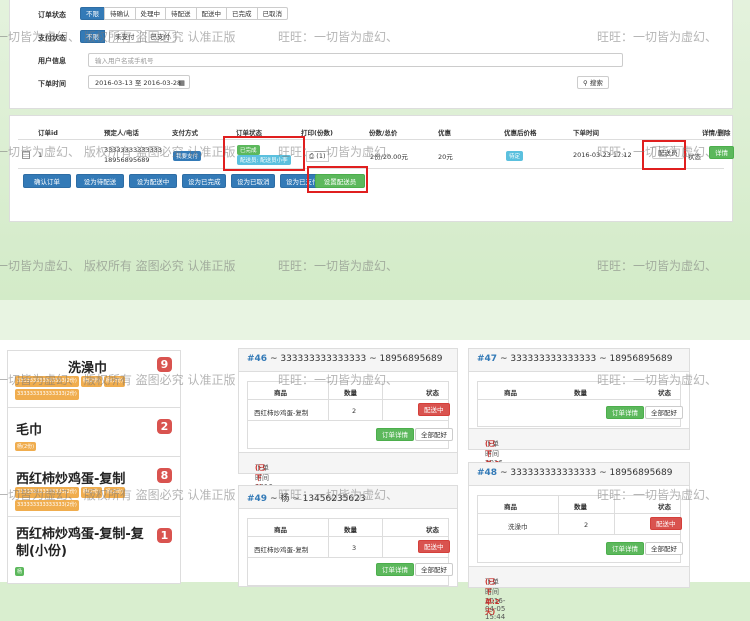  I want to click on goods-qty: 2, so click(354, 411).